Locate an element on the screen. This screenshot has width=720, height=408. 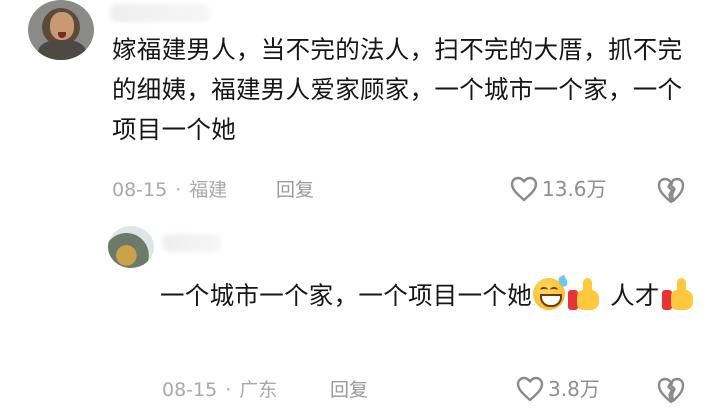
replier-name-blurred is located at coordinates (192, 243).